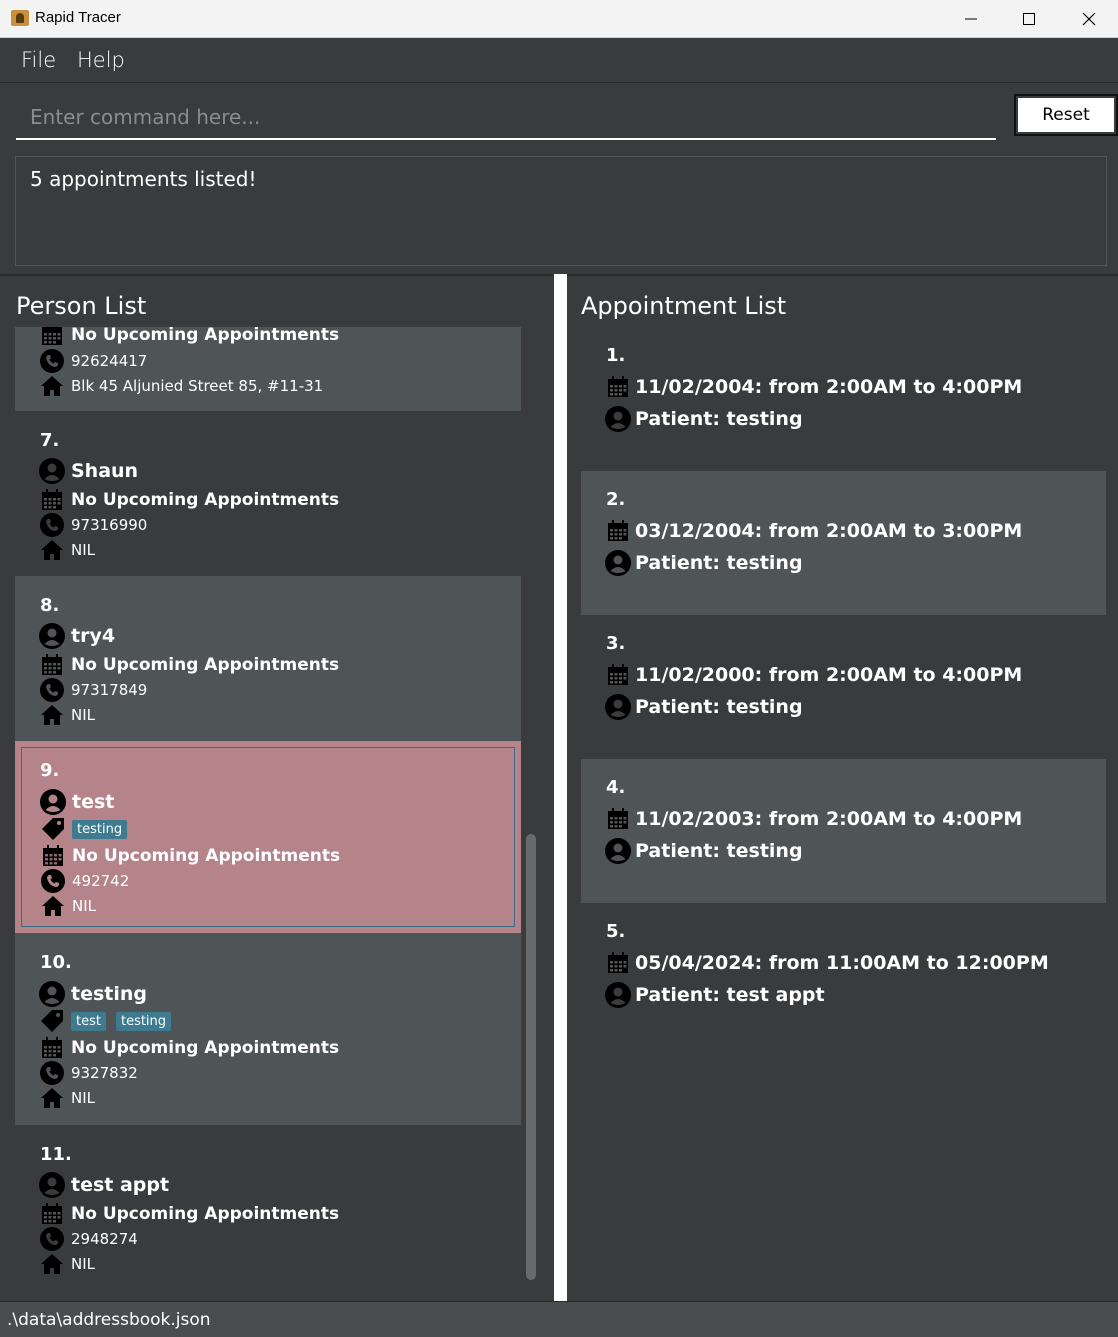  I want to click on command-area: Reset, so click(559, 116).